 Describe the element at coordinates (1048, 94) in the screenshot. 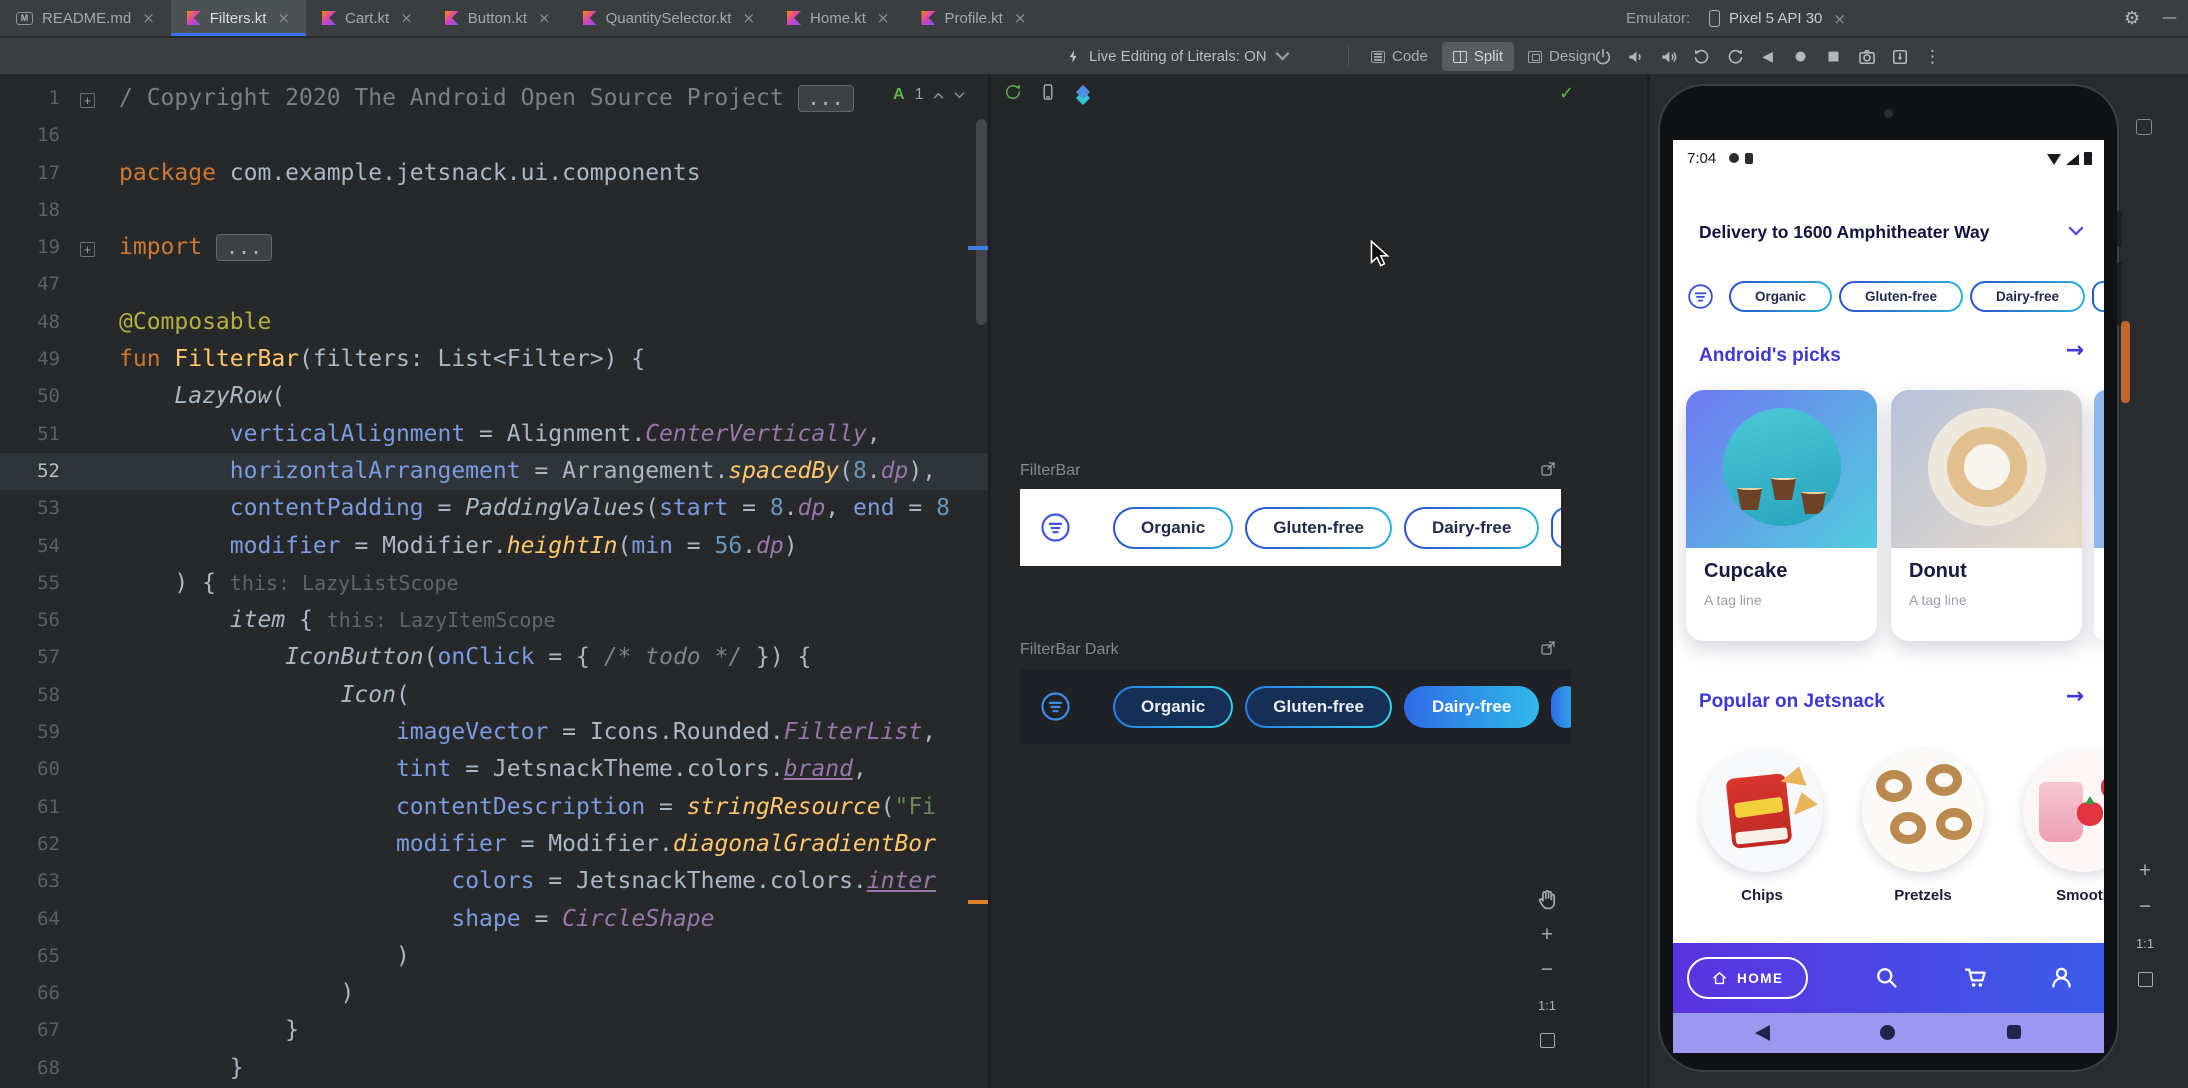

I see `device-icon` at that location.